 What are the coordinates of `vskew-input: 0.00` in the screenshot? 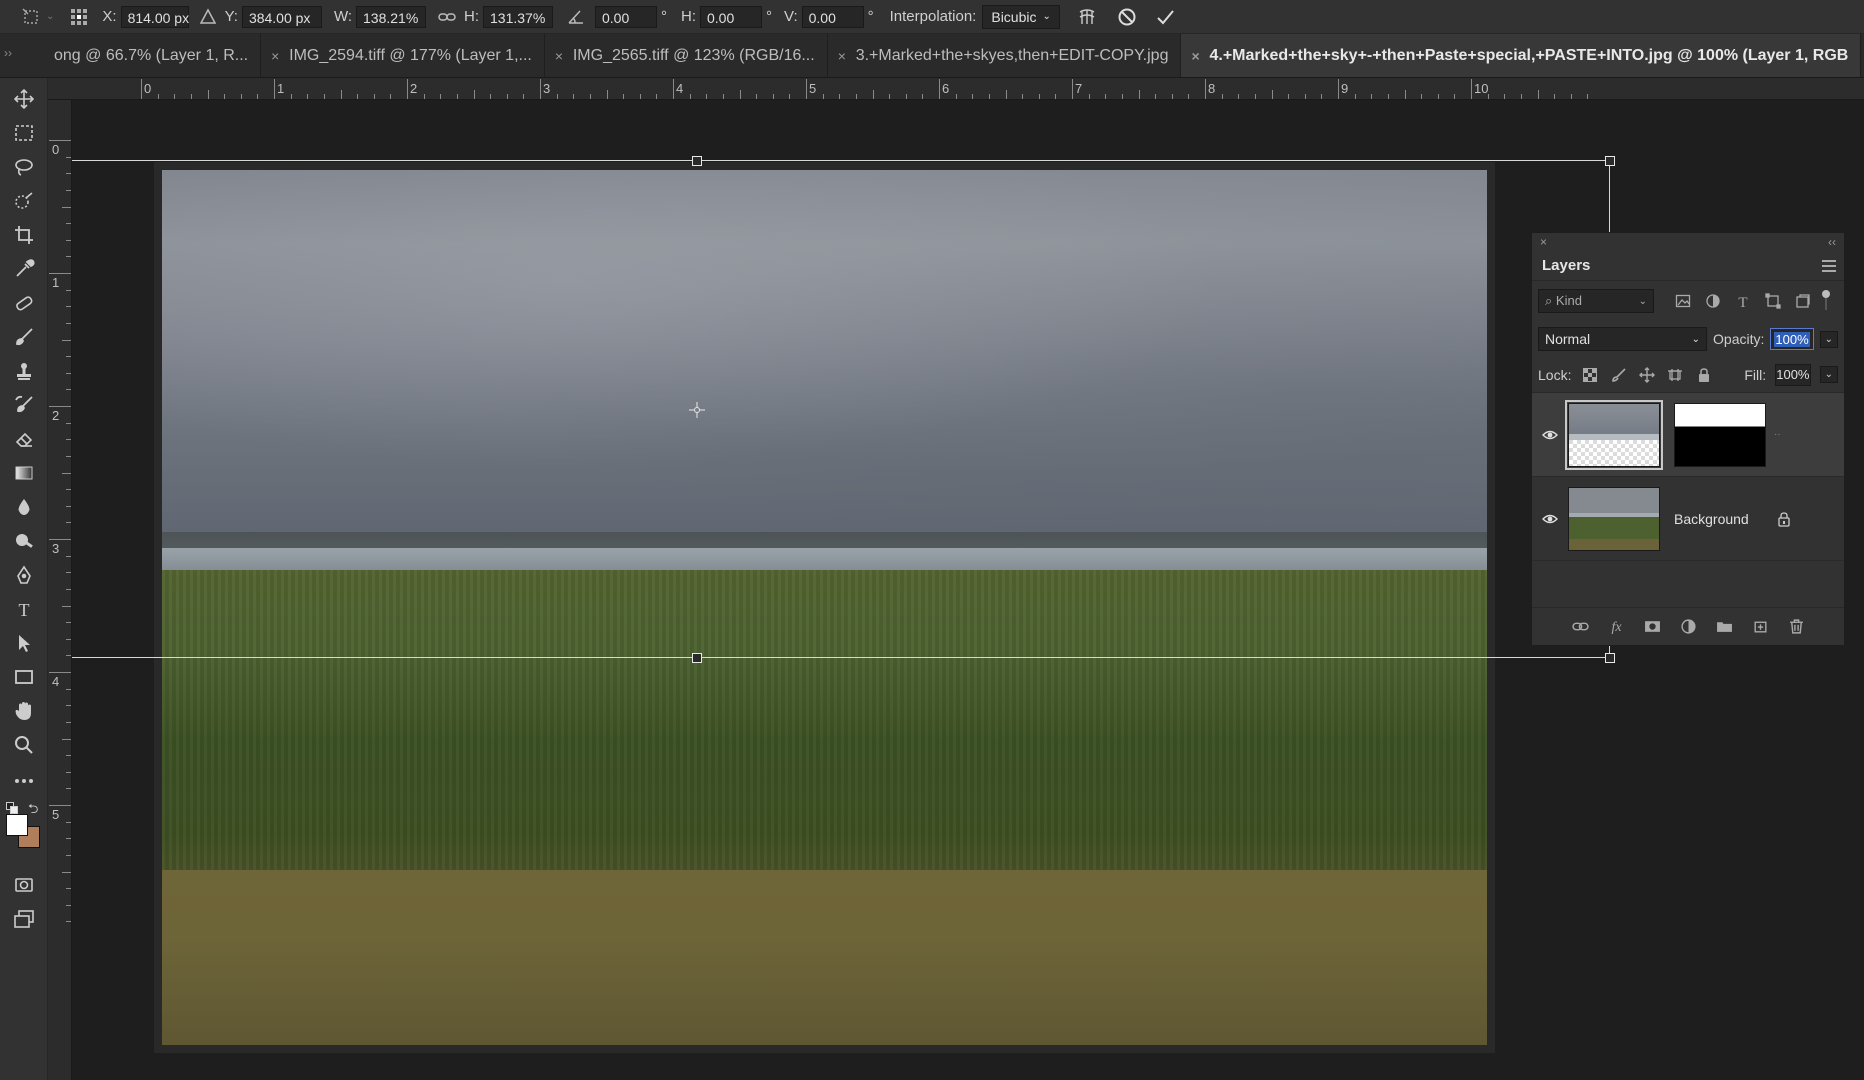 It's located at (832, 16).